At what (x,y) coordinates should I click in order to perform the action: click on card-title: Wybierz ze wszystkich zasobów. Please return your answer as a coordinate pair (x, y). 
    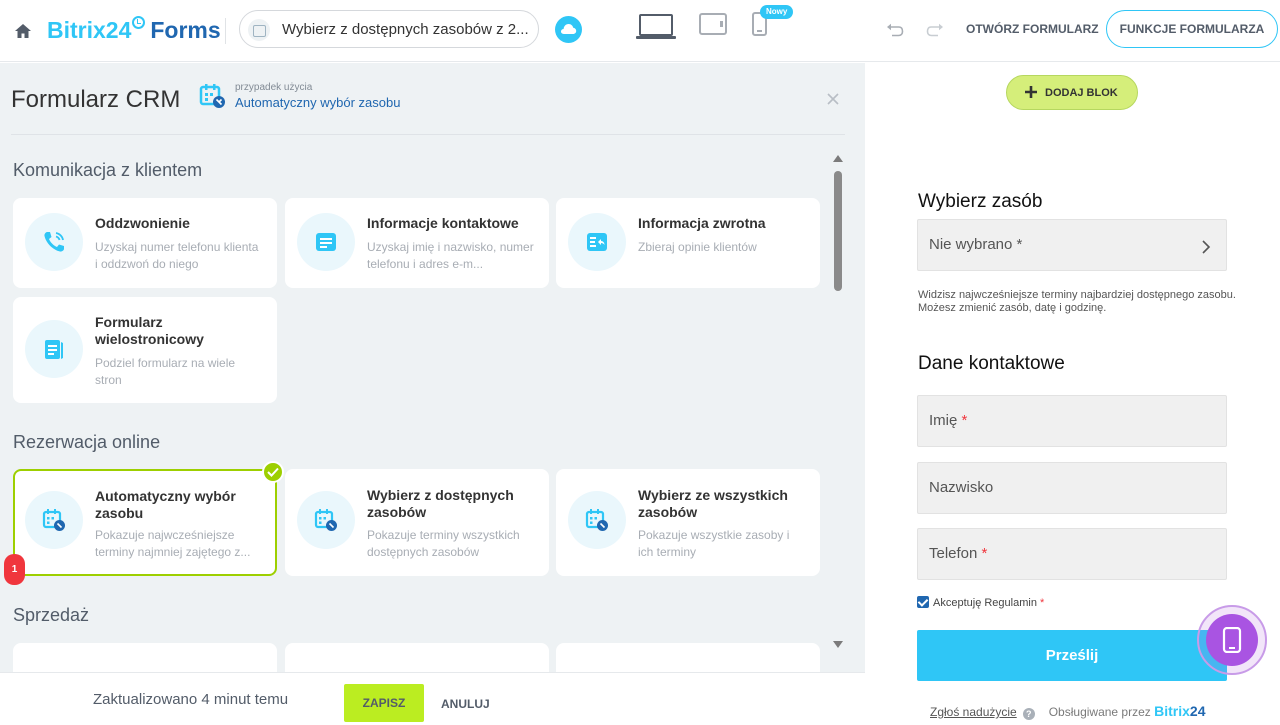
    Looking at the image, I should click on (713, 503).